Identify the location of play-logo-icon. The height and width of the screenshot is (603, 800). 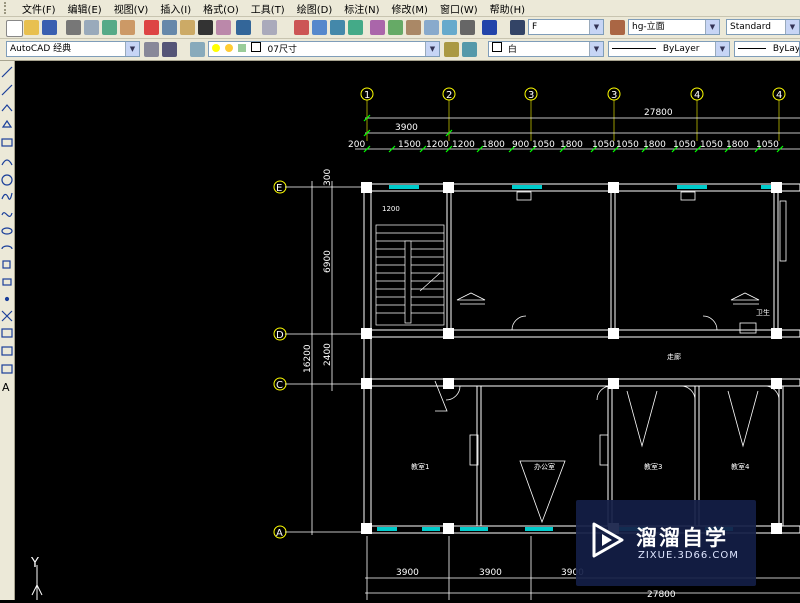
(608, 540).